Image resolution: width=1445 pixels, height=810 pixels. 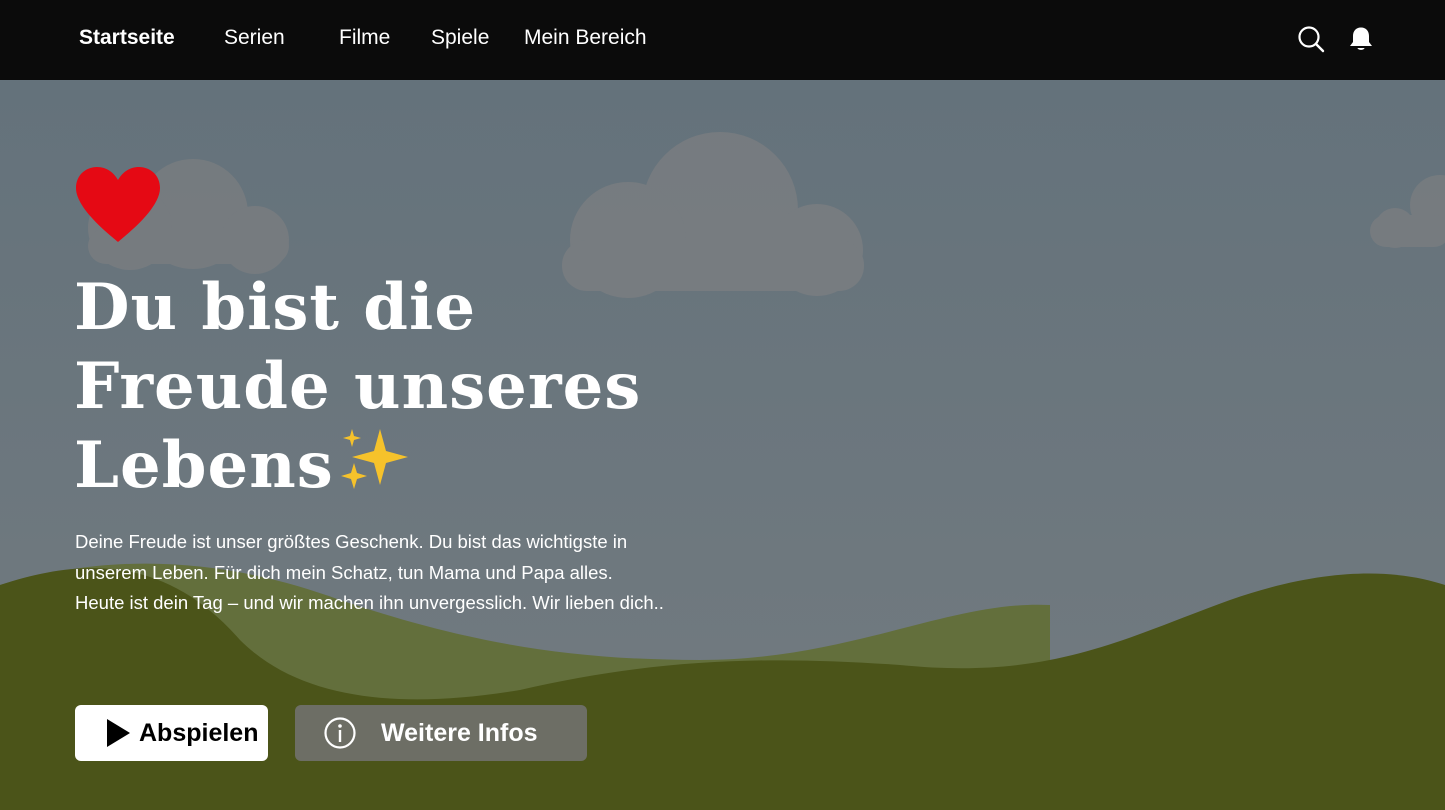 I want to click on hero-title: Du bist die Freude unseres Lebens, so click(x=404, y=386).